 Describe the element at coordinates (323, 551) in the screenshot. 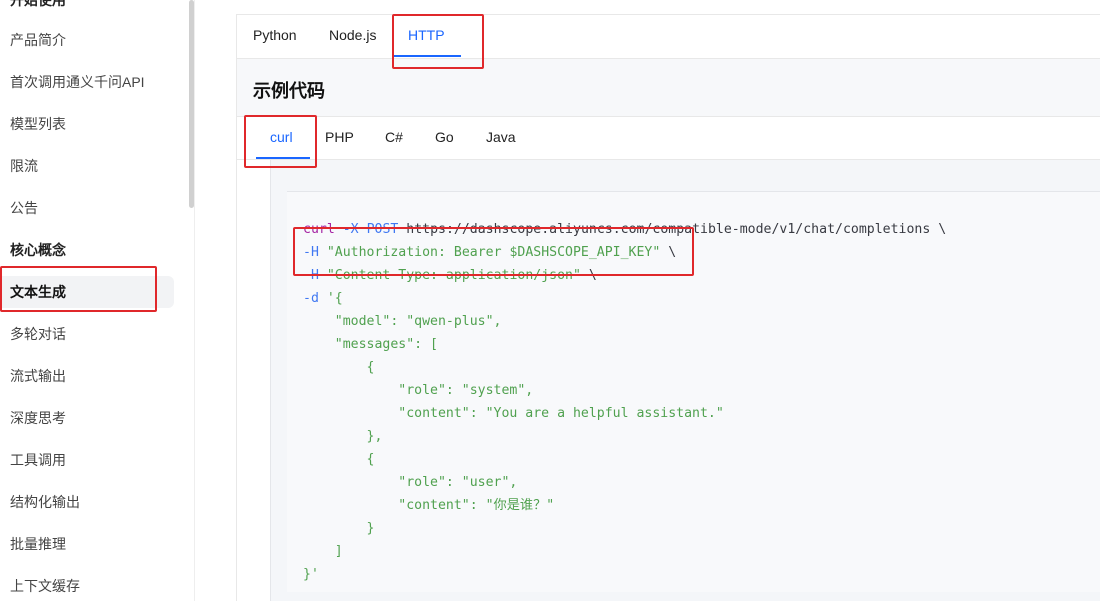

I see `code-line: ]` at that location.